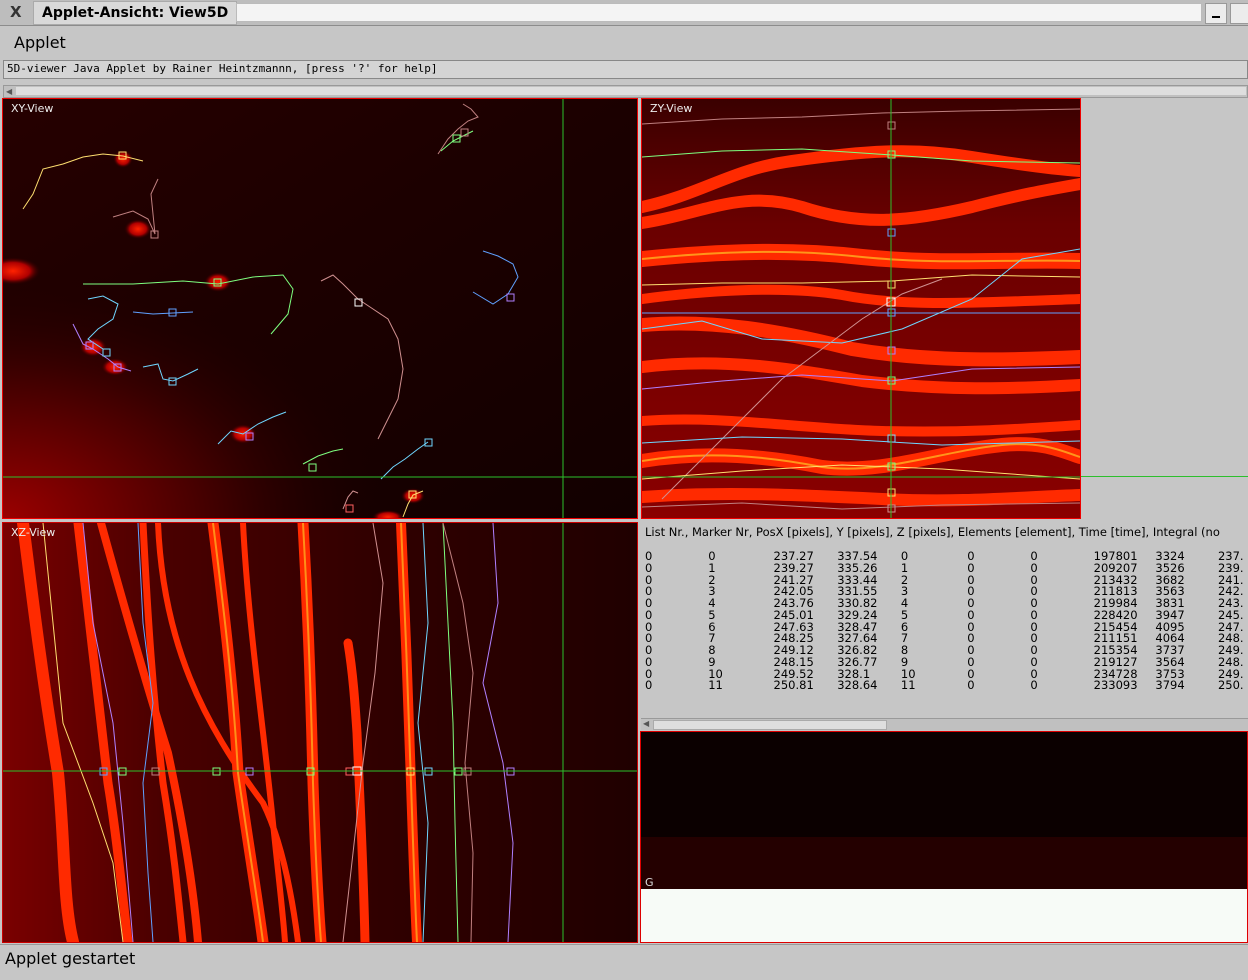 The height and width of the screenshot is (980, 1248). What do you see at coordinates (944, 863) in the screenshot?
I see `plot-band-red` at bounding box center [944, 863].